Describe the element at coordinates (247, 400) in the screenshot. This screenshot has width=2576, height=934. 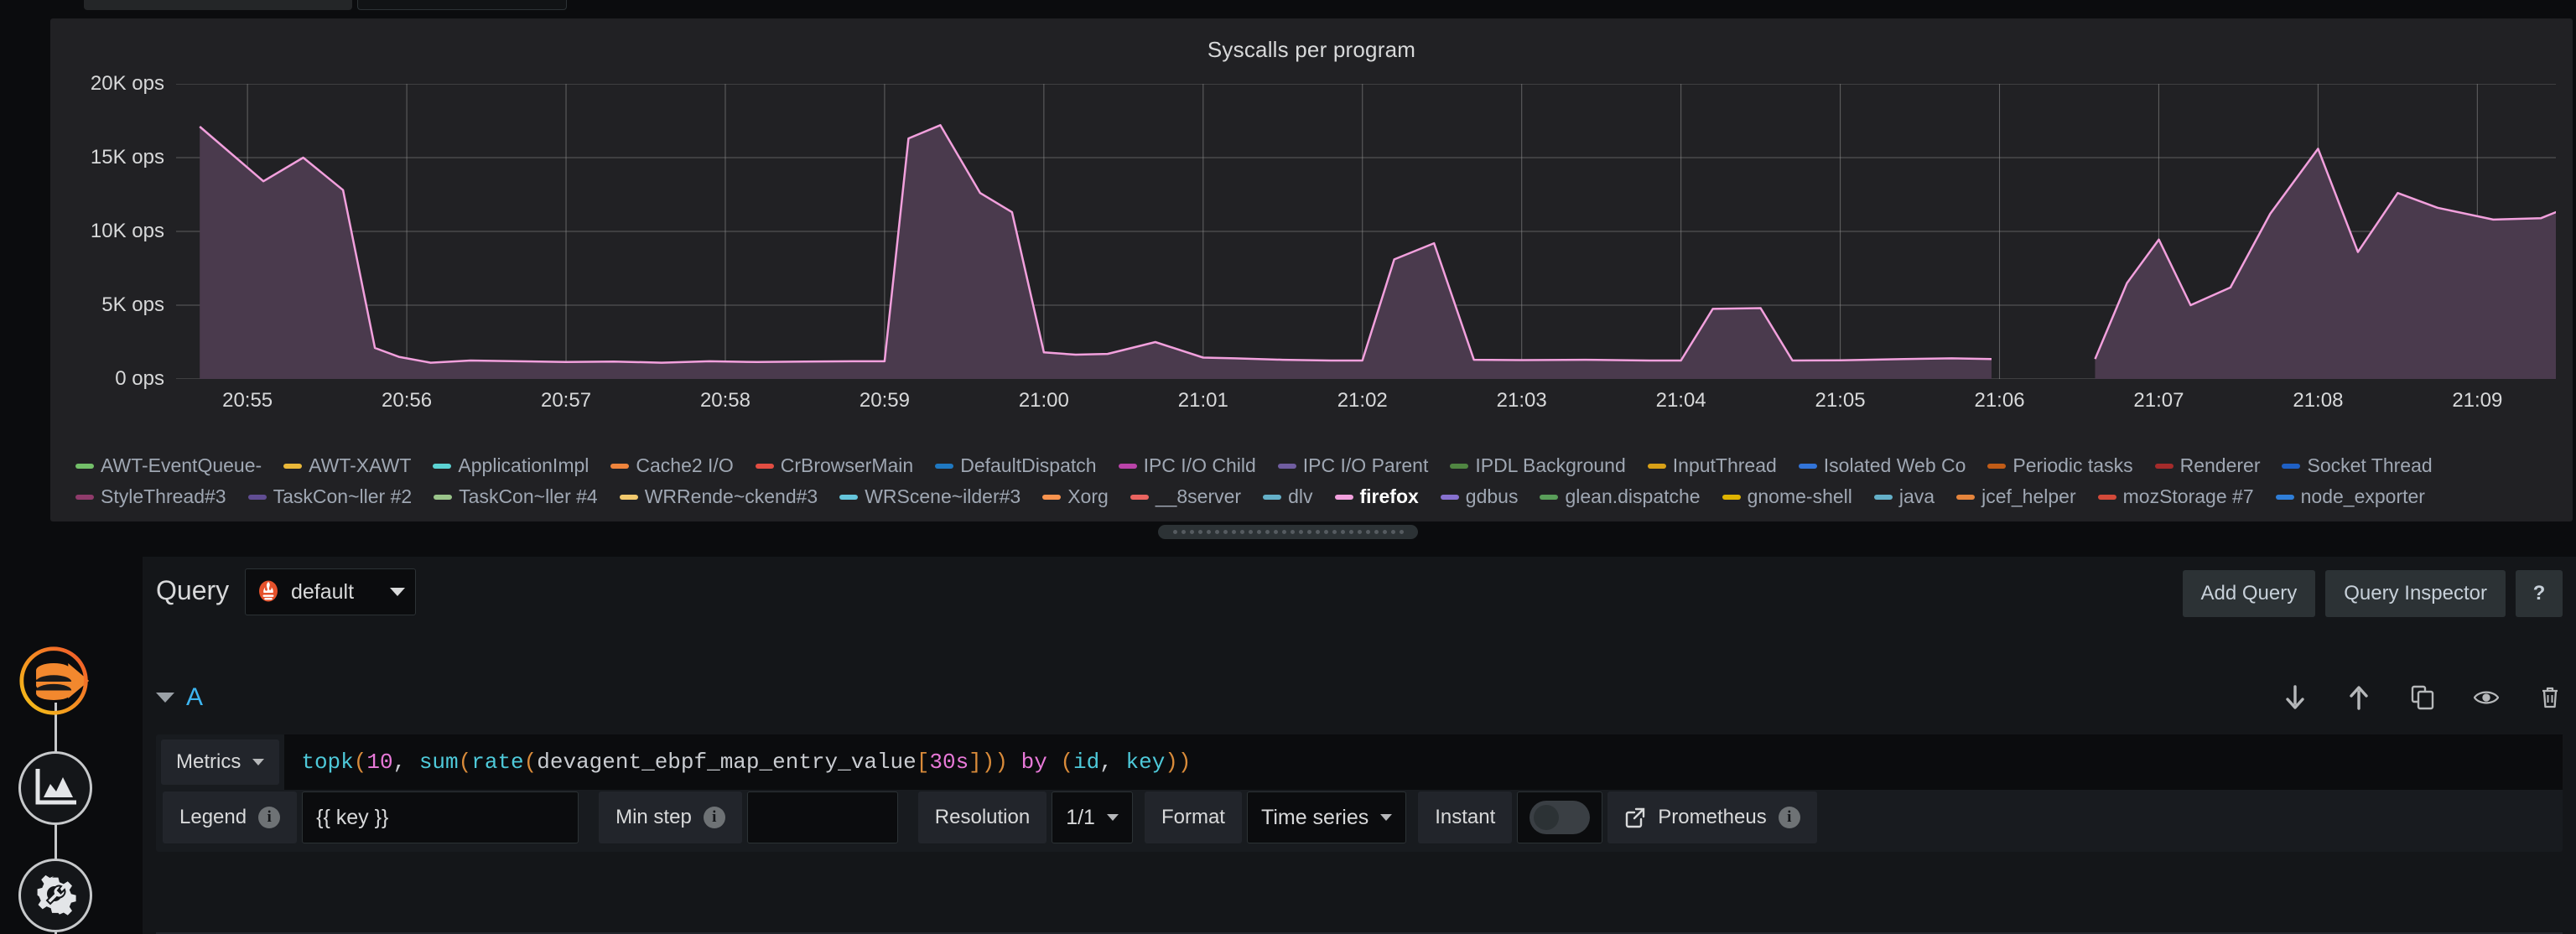
I see `x-axis-tick: 20:55` at that location.